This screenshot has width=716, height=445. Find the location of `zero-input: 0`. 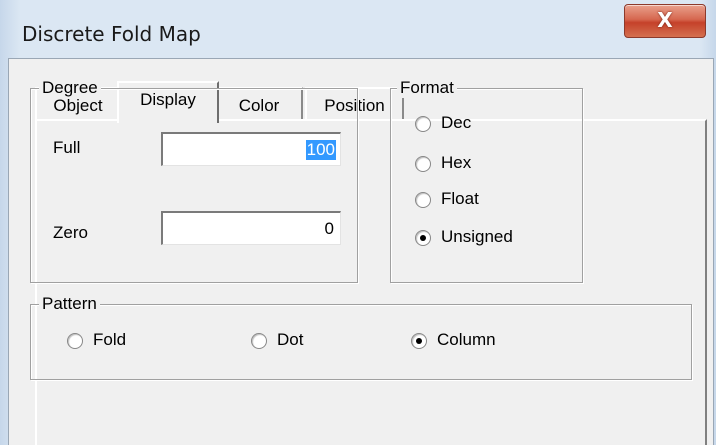

zero-input: 0 is located at coordinates (251, 228).